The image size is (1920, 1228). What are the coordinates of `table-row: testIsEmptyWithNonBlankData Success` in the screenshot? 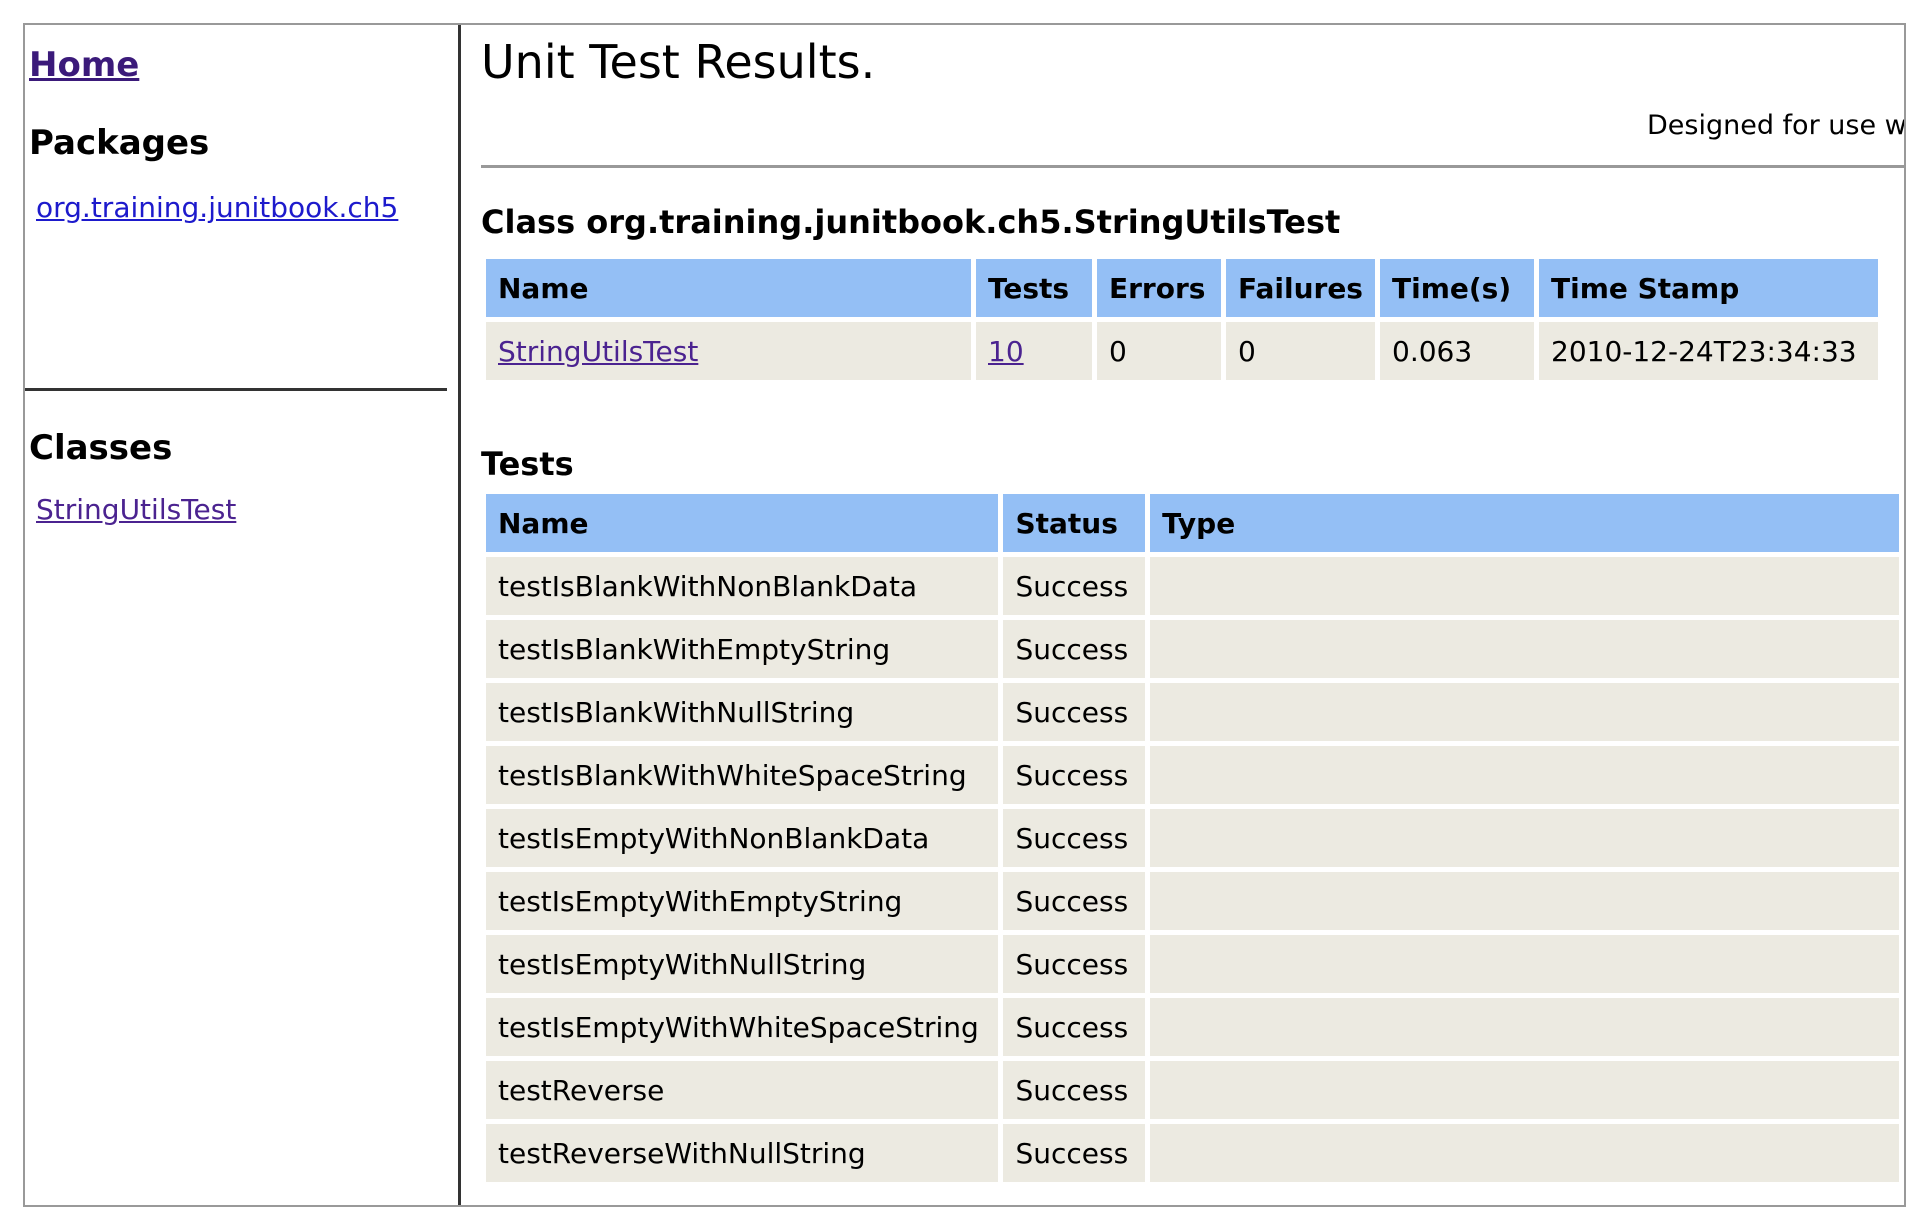 It's located at (1192, 838).